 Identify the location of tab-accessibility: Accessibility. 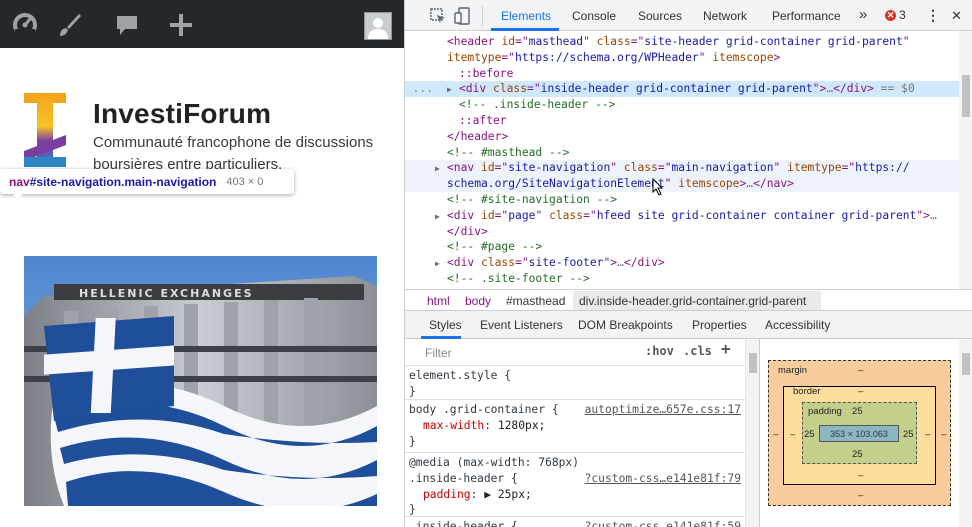
(797, 325).